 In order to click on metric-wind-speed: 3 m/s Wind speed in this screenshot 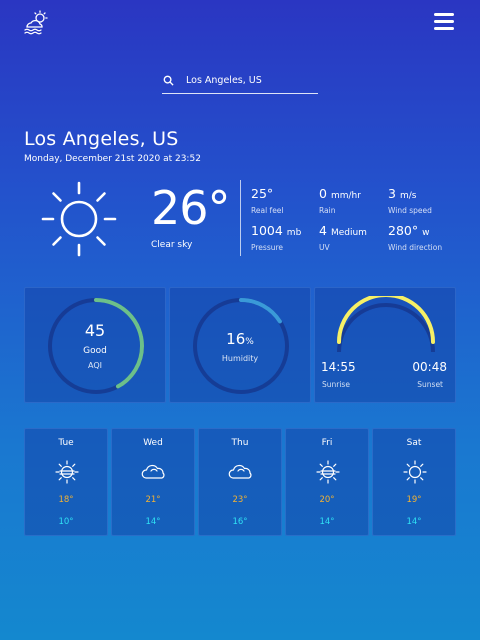, I will do `click(410, 200)`.